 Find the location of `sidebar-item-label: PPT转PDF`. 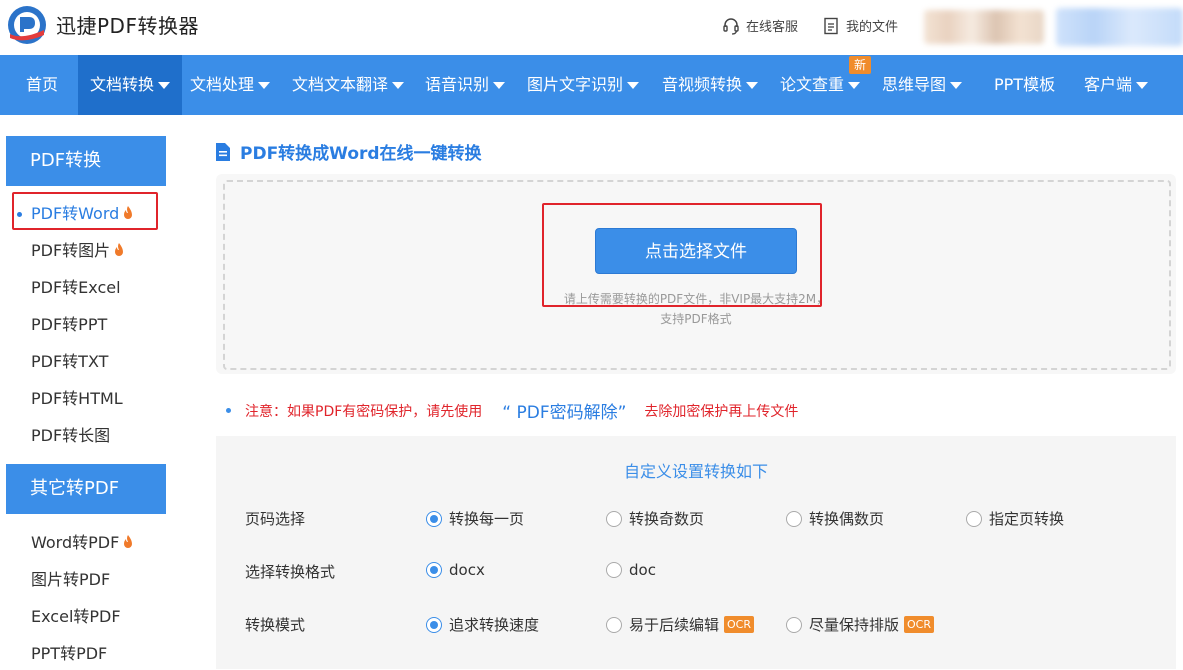

sidebar-item-label: PPT转PDF is located at coordinates (69, 653).